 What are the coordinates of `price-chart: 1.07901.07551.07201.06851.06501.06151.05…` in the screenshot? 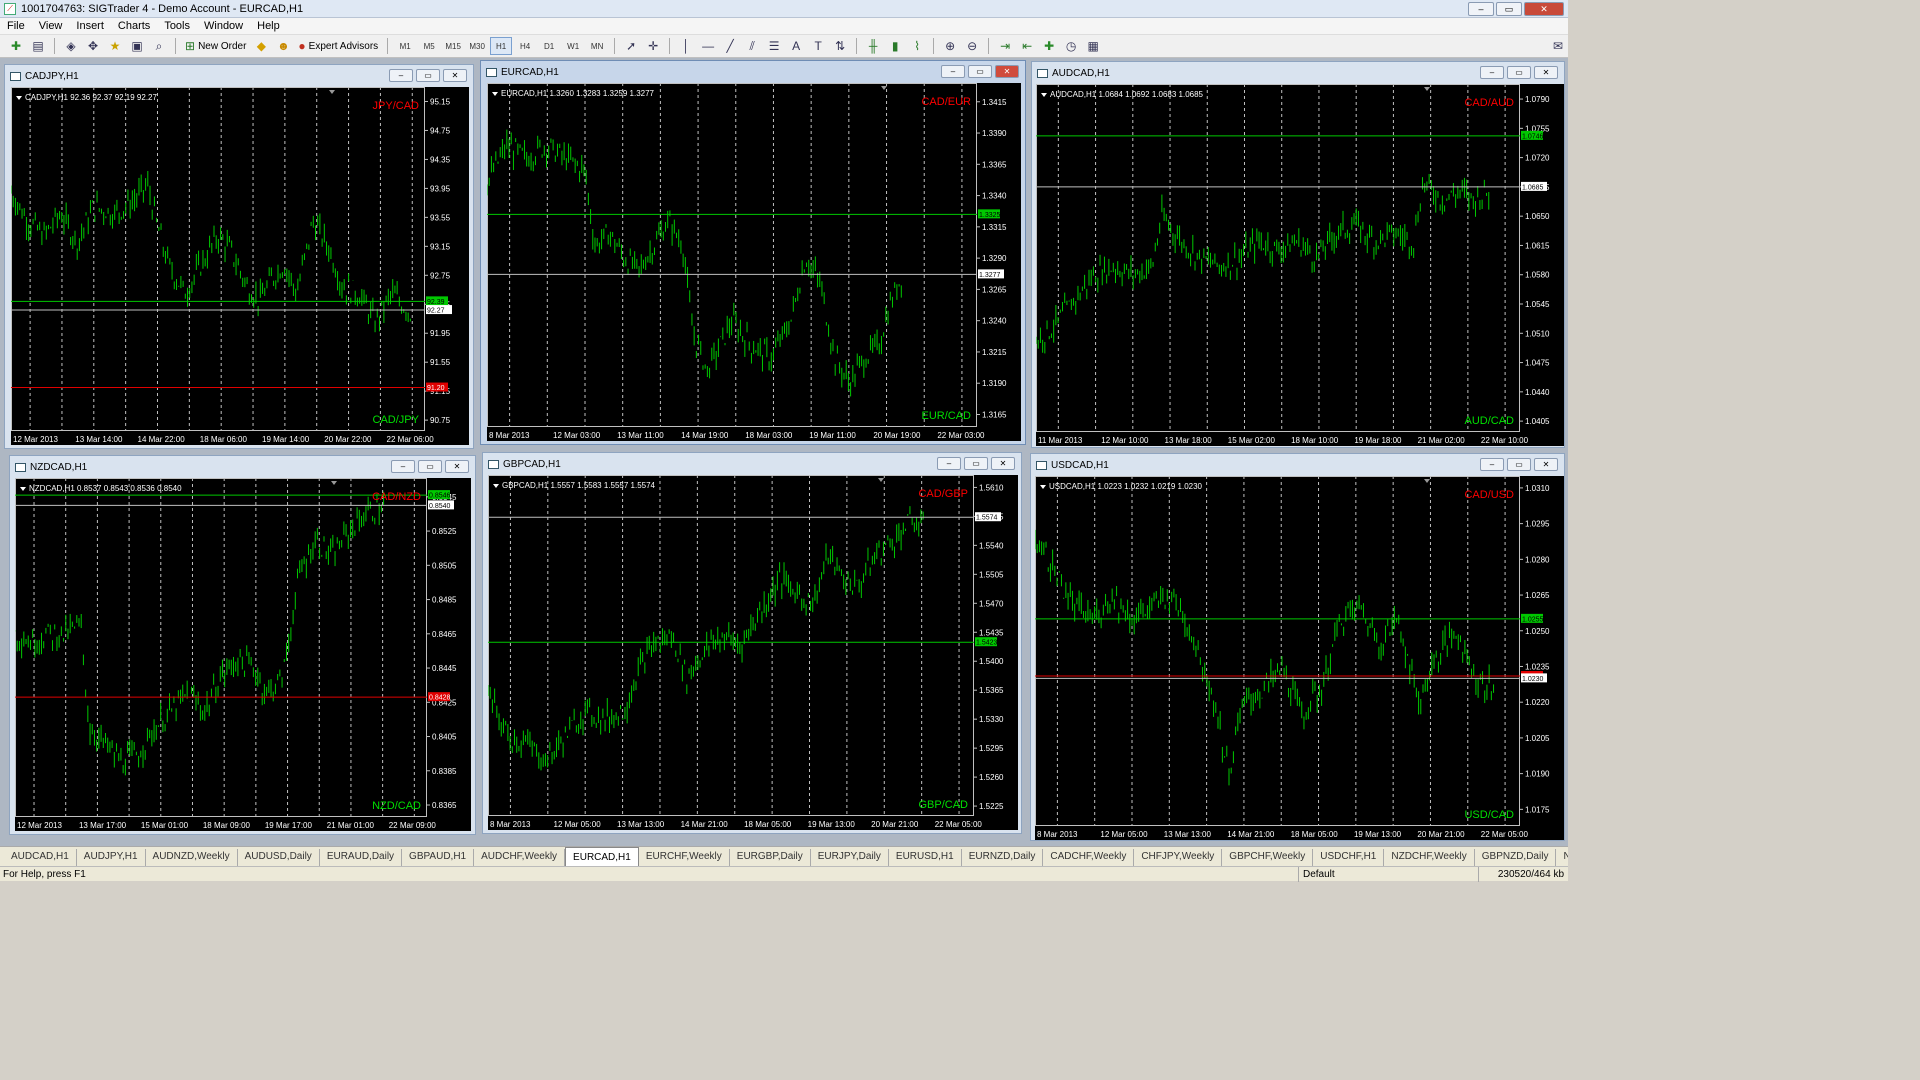 It's located at (1300, 265).